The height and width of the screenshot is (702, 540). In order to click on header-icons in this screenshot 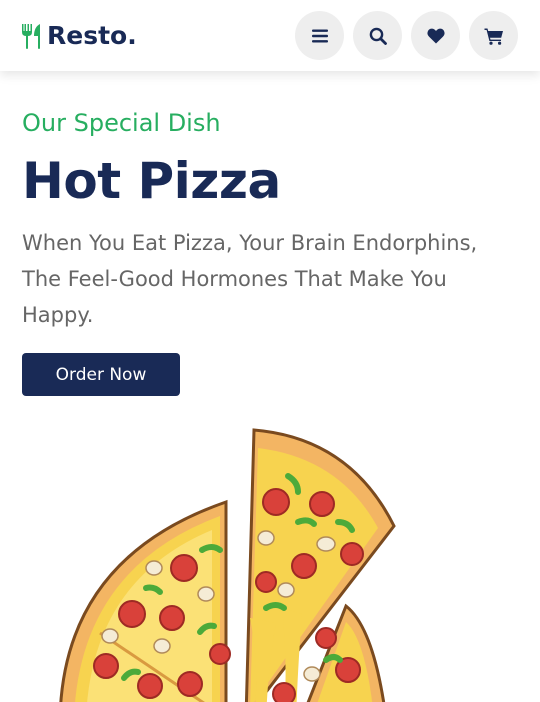, I will do `click(406, 35)`.